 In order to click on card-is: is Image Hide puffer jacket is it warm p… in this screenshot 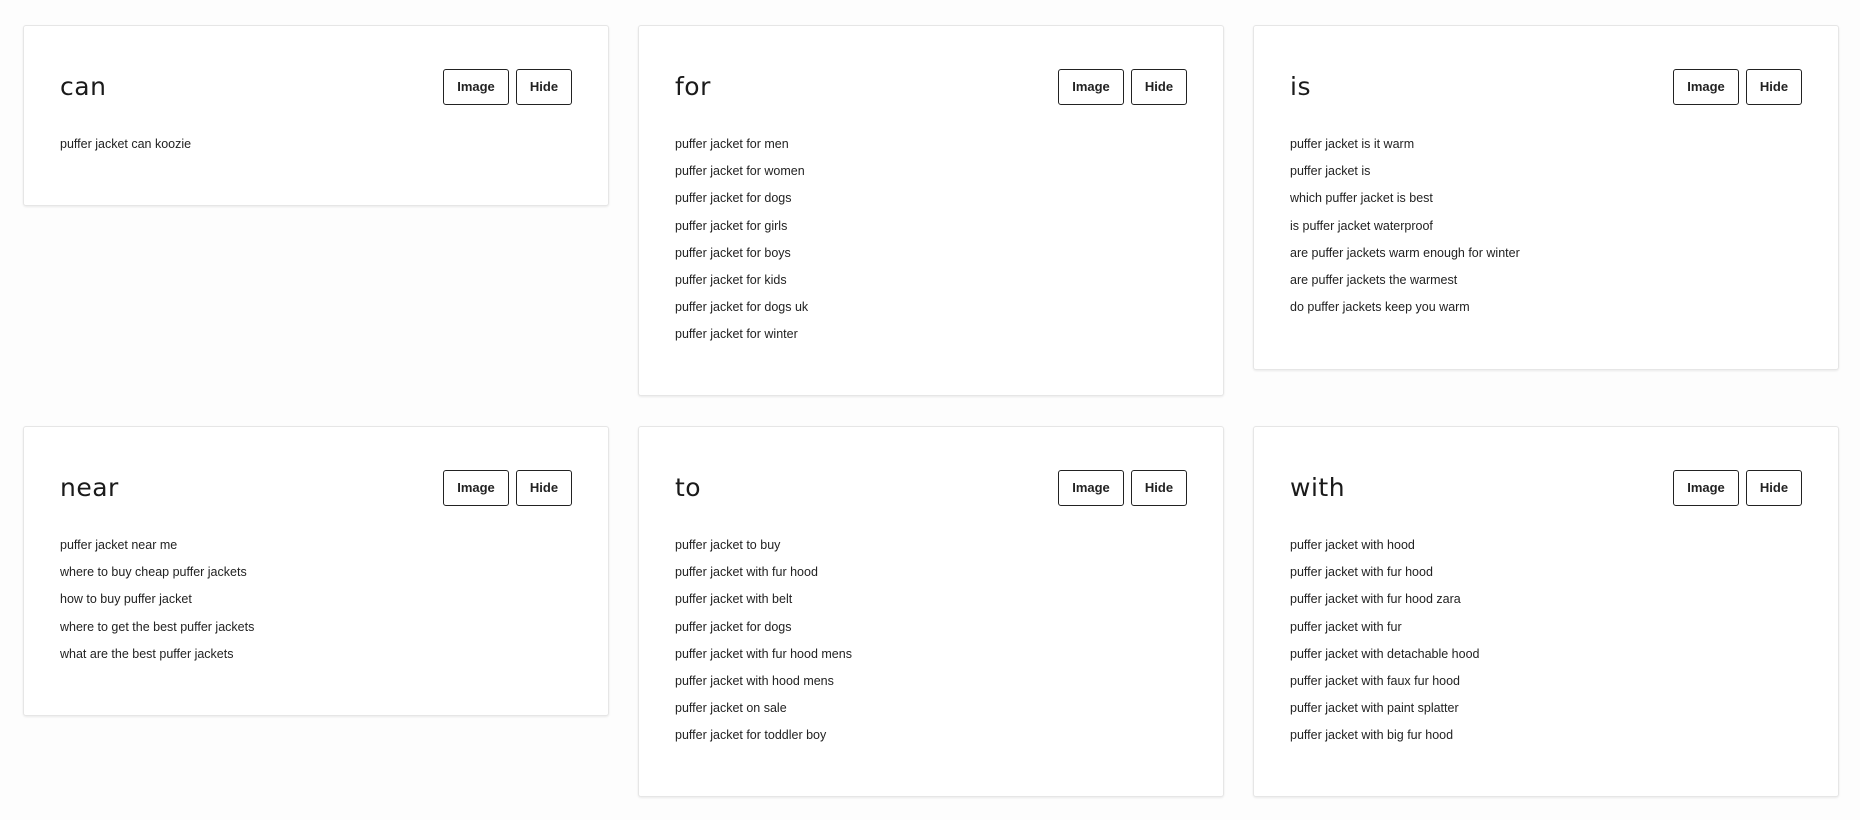, I will do `click(1546, 197)`.